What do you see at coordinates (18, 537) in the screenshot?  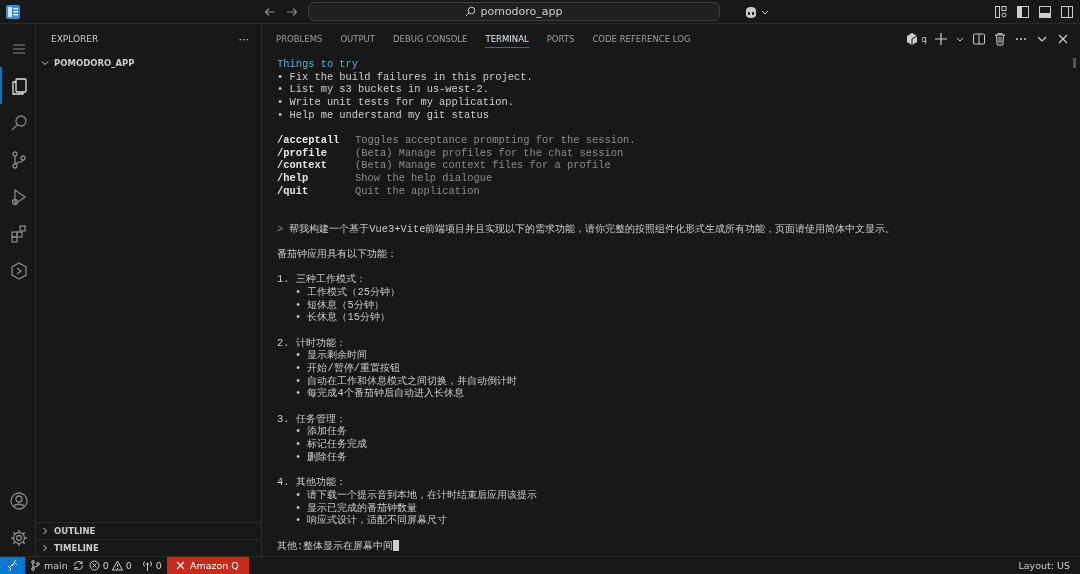 I see `settings-icon` at bounding box center [18, 537].